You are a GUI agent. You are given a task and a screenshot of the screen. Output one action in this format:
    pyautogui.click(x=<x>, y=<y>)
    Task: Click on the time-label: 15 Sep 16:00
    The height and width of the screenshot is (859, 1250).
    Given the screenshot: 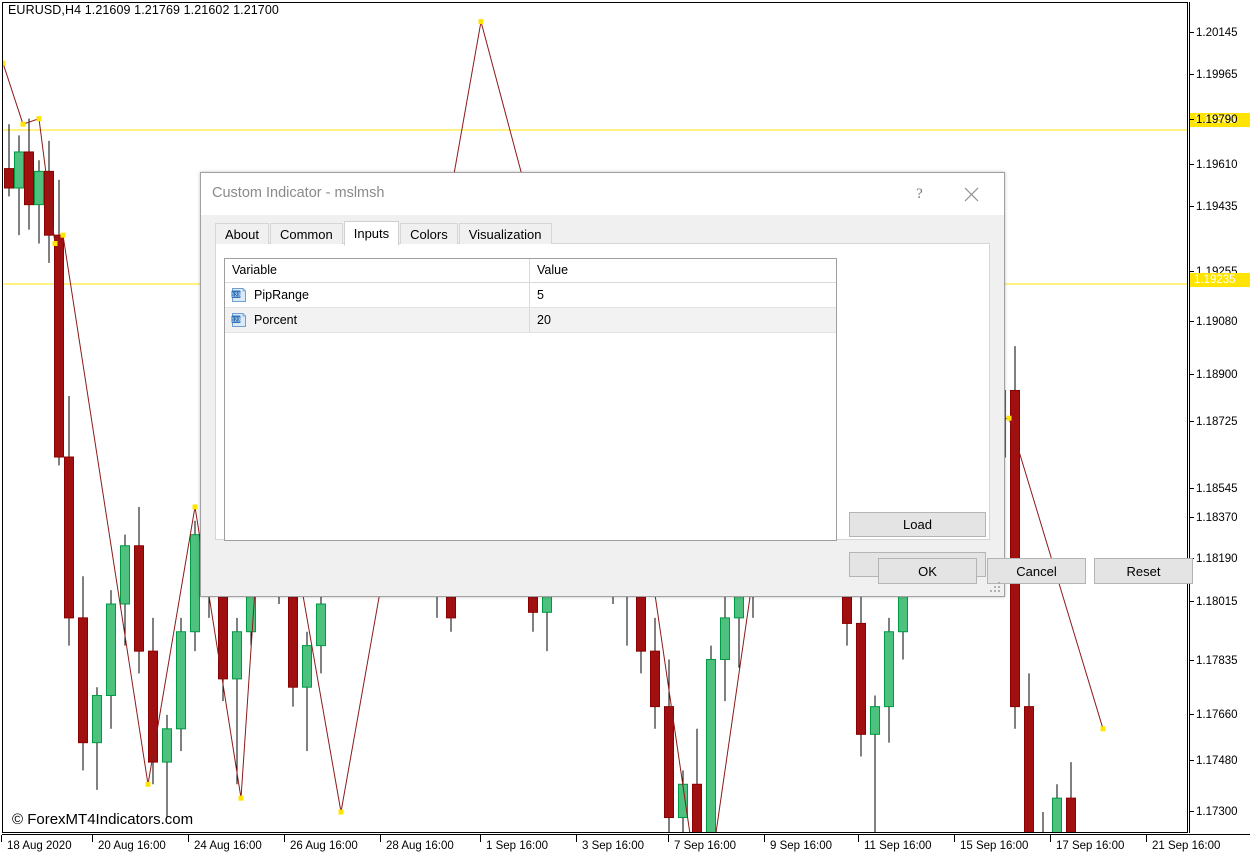 What is the action you would take?
    pyautogui.click(x=994, y=846)
    